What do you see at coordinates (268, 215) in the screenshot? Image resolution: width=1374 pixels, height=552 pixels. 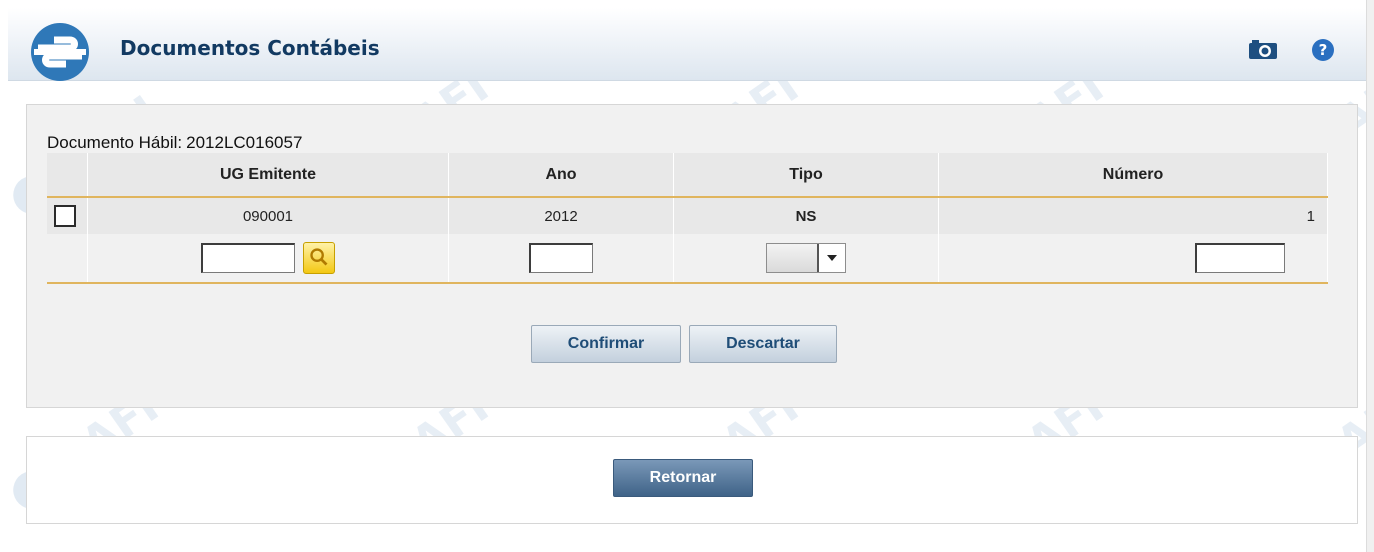 I see `cell-ug: 090001` at bounding box center [268, 215].